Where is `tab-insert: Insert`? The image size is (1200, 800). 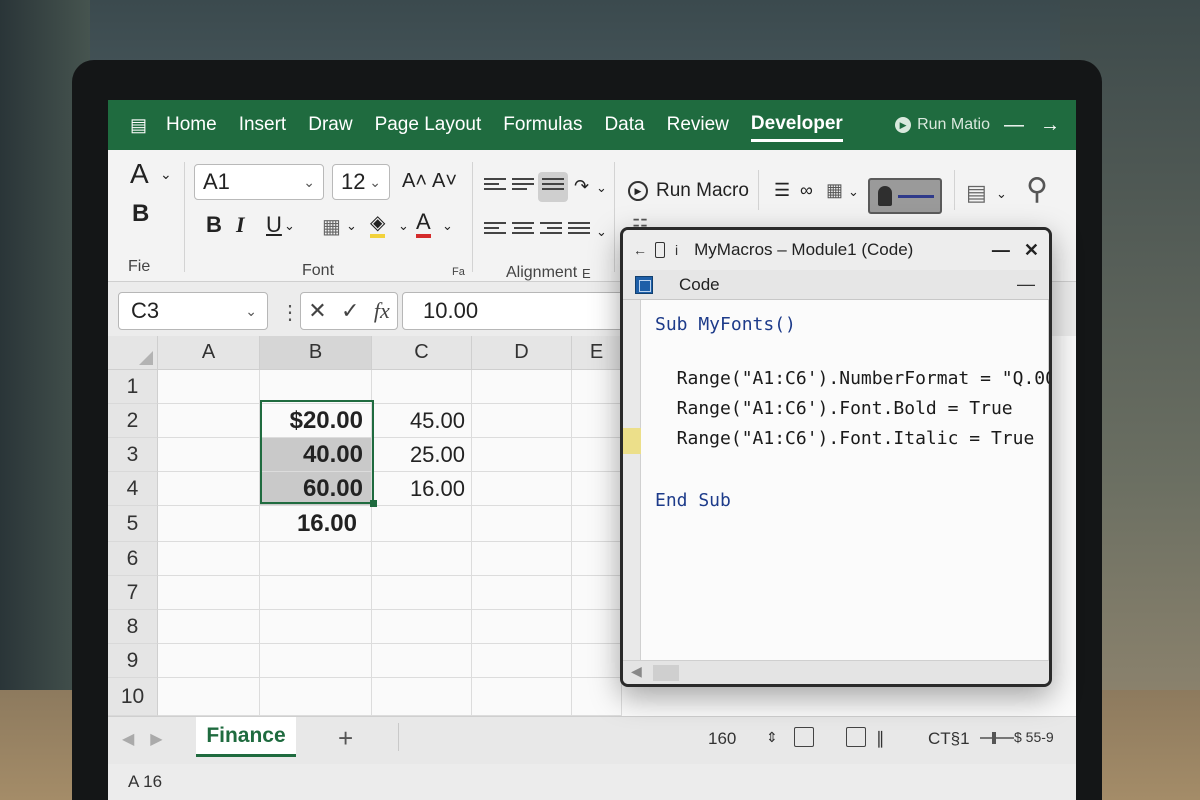
tab-insert: Insert is located at coordinates (263, 125).